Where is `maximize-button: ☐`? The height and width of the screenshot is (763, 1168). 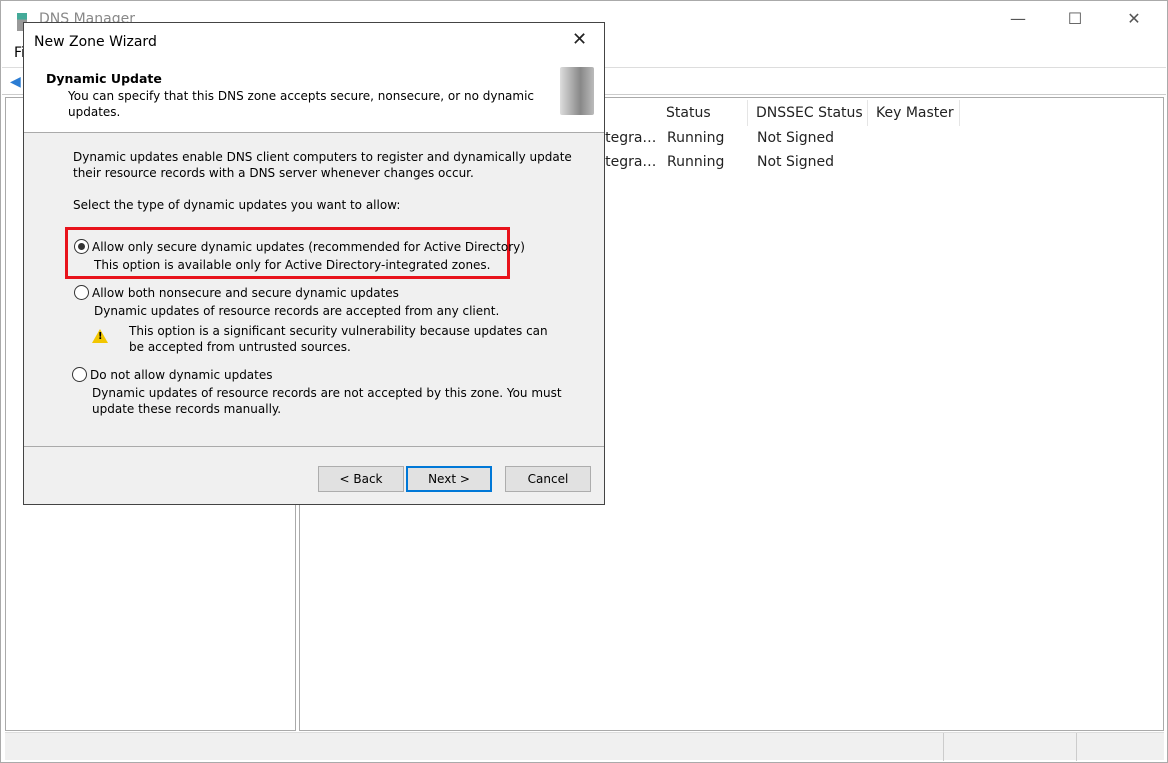
maximize-button: ☐ is located at coordinates (1075, 18).